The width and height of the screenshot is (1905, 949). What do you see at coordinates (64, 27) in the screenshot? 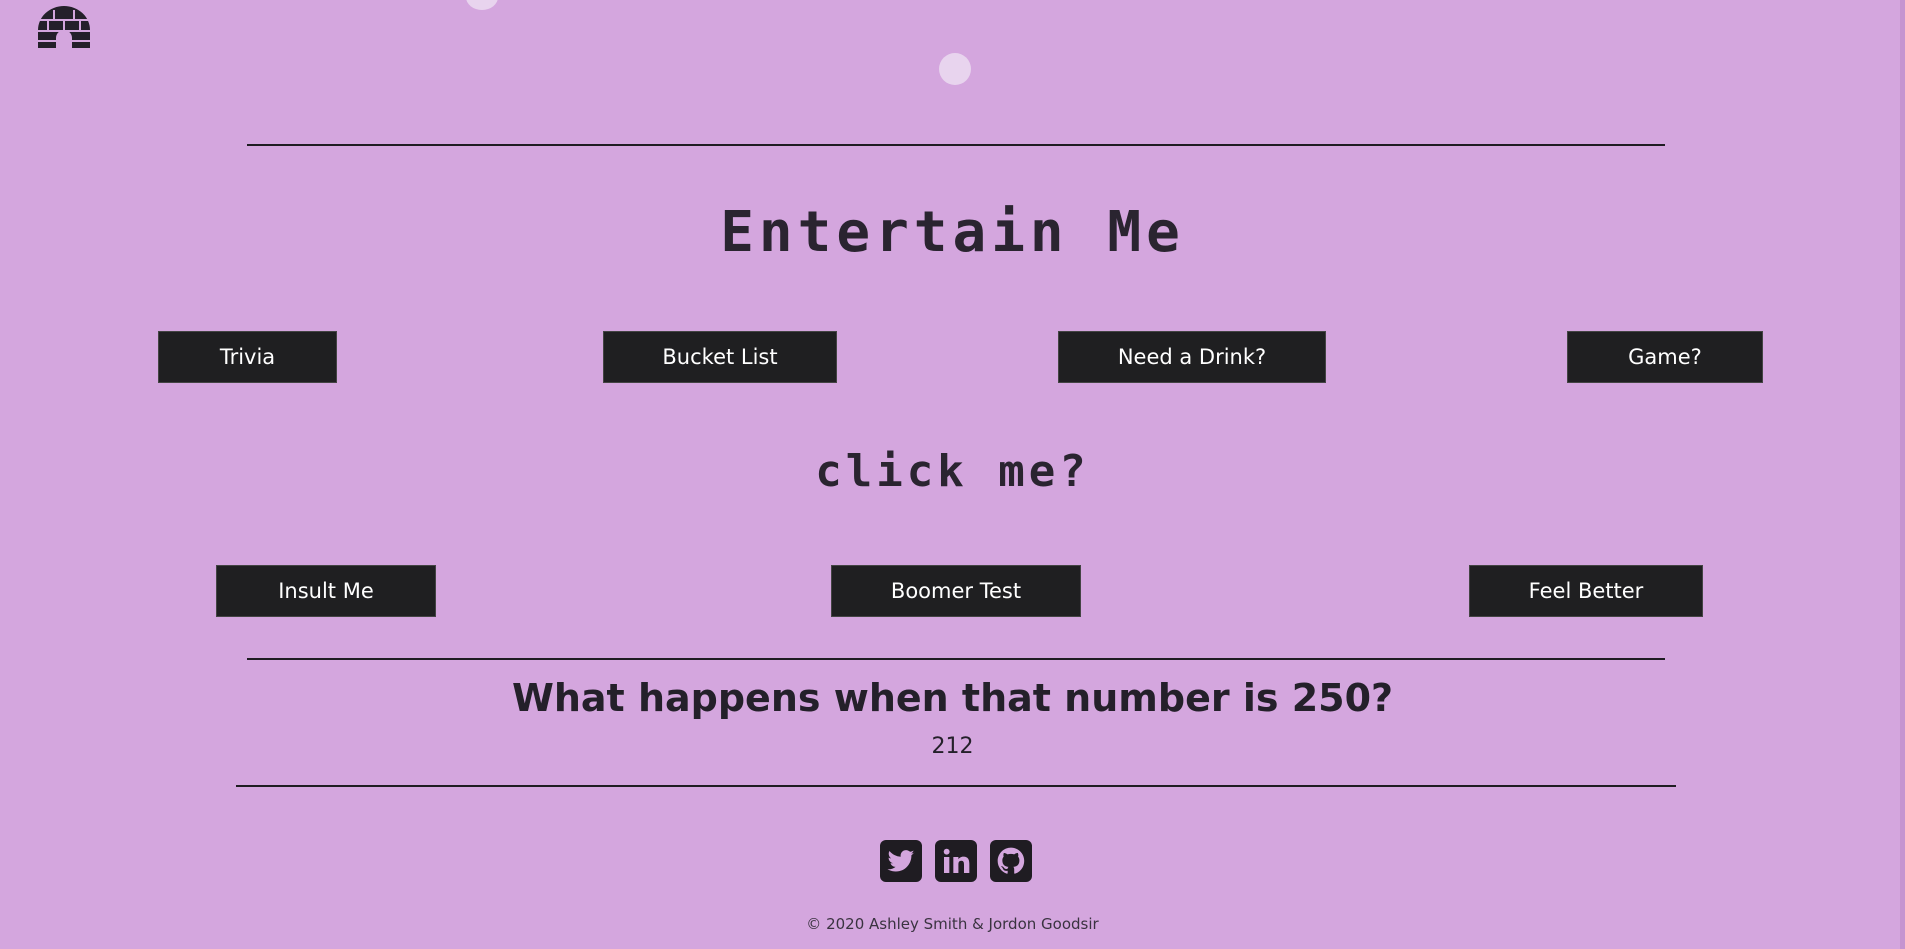
I see `igloo-icon` at bounding box center [64, 27].